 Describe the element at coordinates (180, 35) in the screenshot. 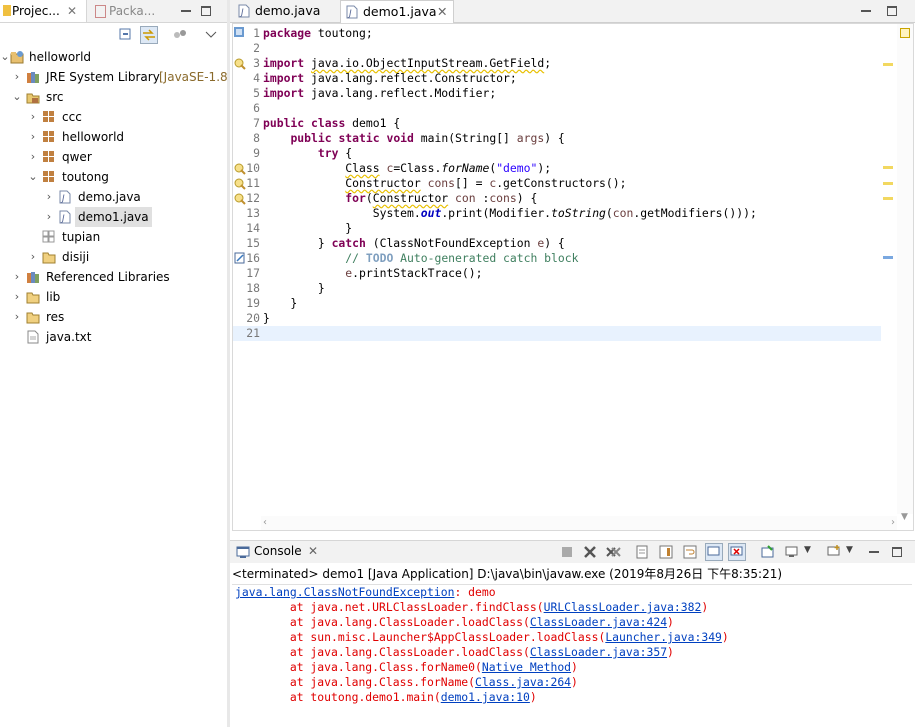

I see `focus-icon` at that location.